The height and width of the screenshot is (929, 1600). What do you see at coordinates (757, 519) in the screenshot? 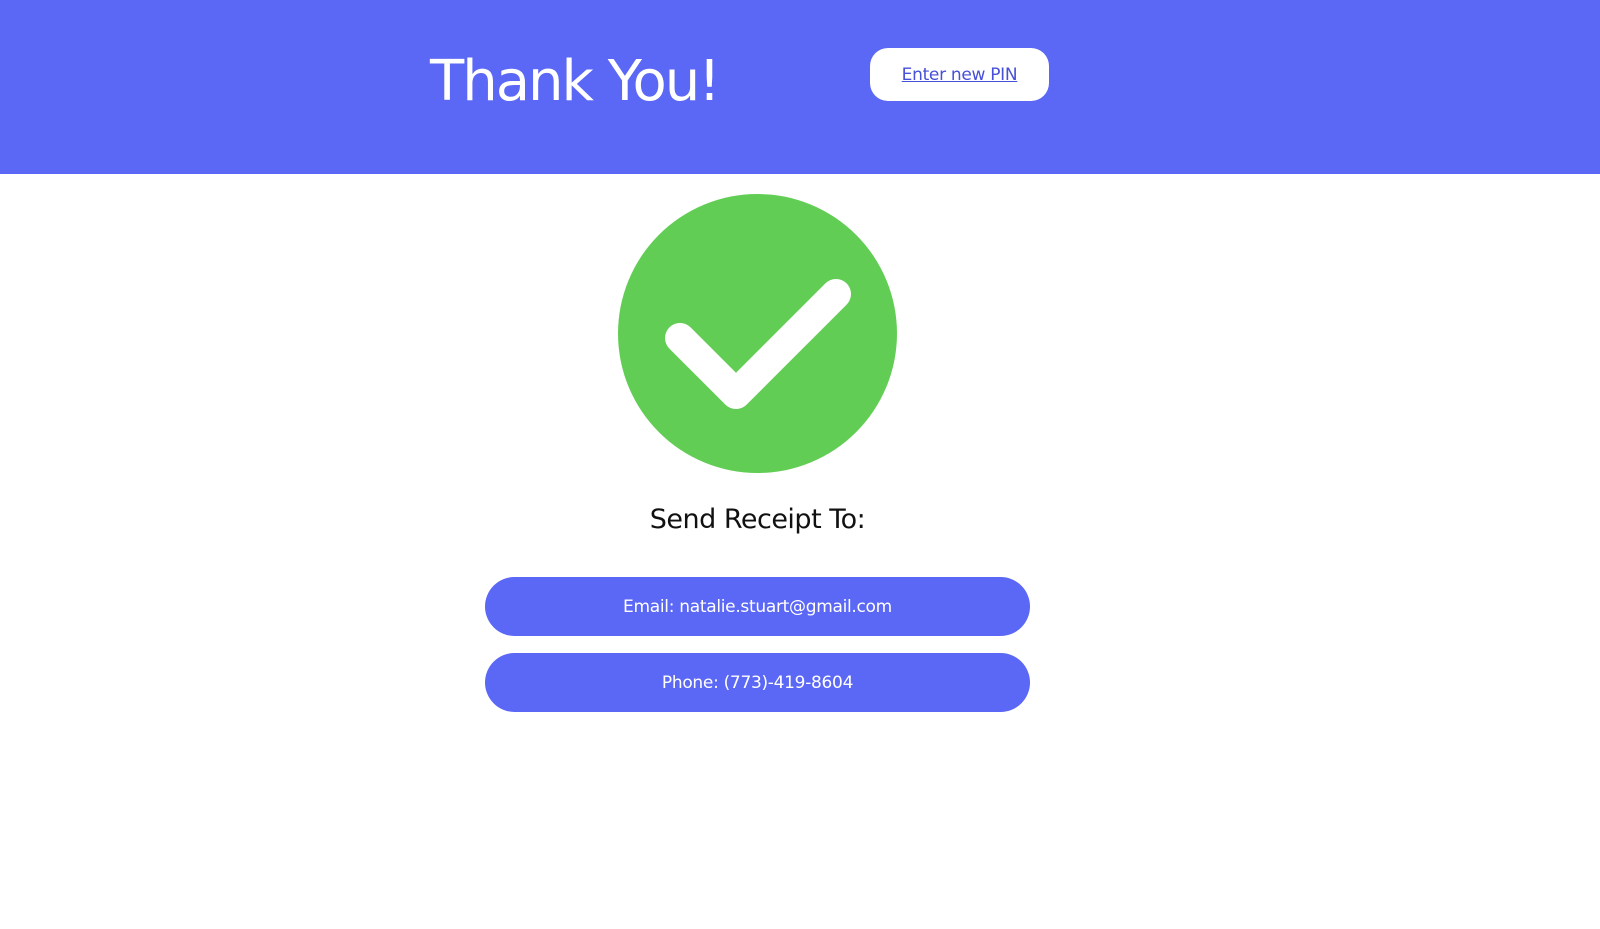
I see `send-receipt-heading: Send Receipt To:` at bounding box center [757, 519].